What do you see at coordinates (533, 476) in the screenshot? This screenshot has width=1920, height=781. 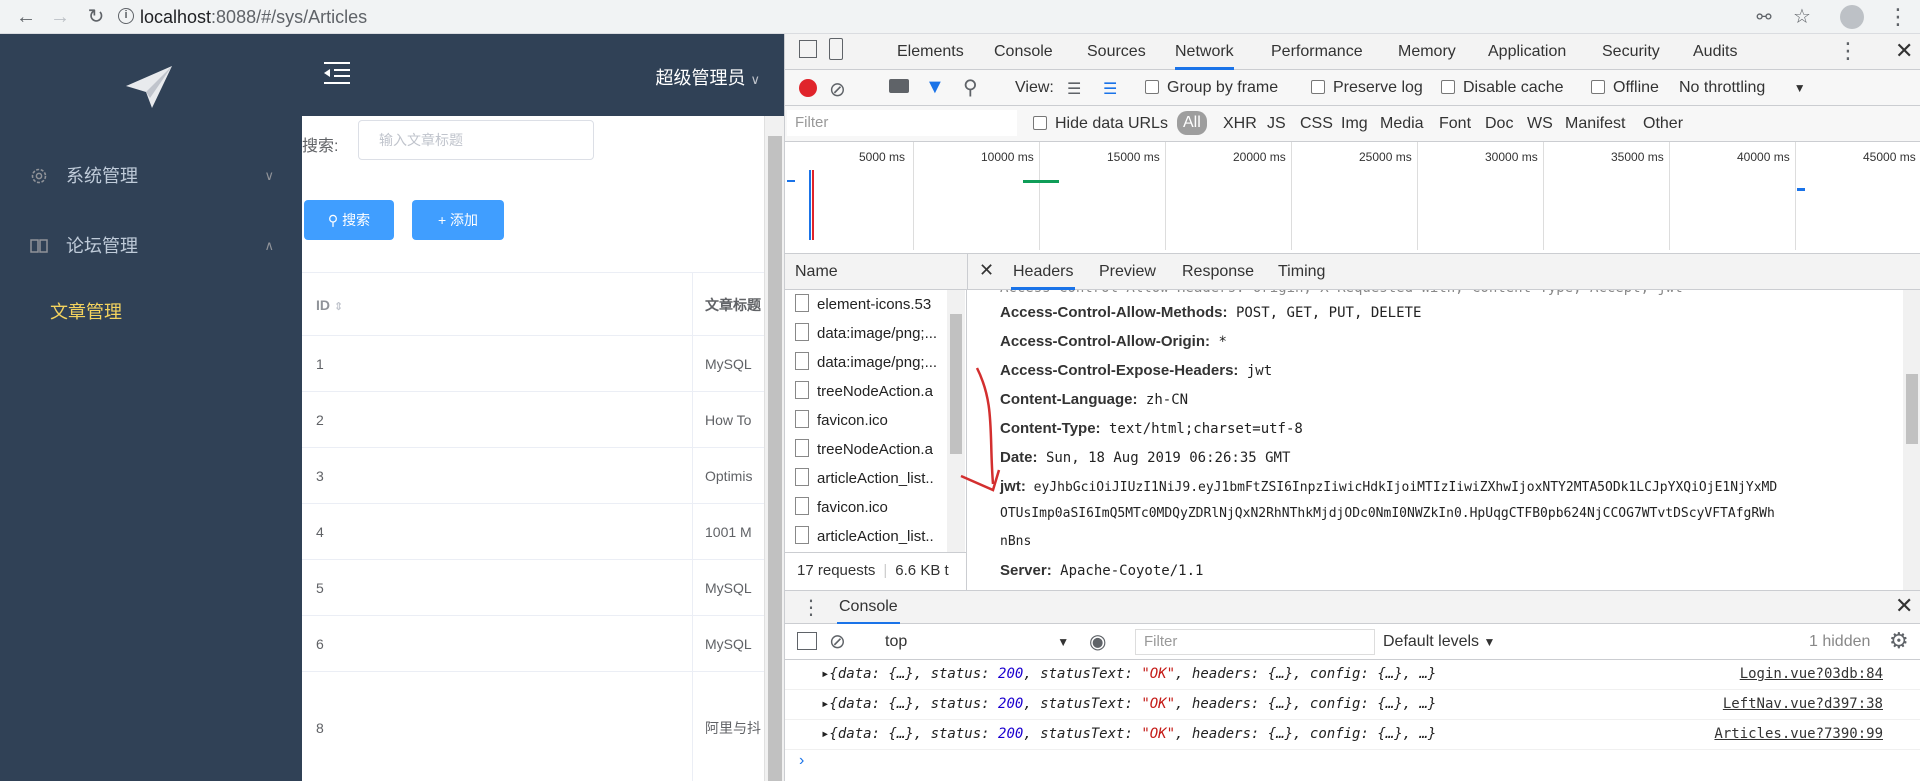 I see `table-row: 3 Optimis` at bounding box center [533, 476].